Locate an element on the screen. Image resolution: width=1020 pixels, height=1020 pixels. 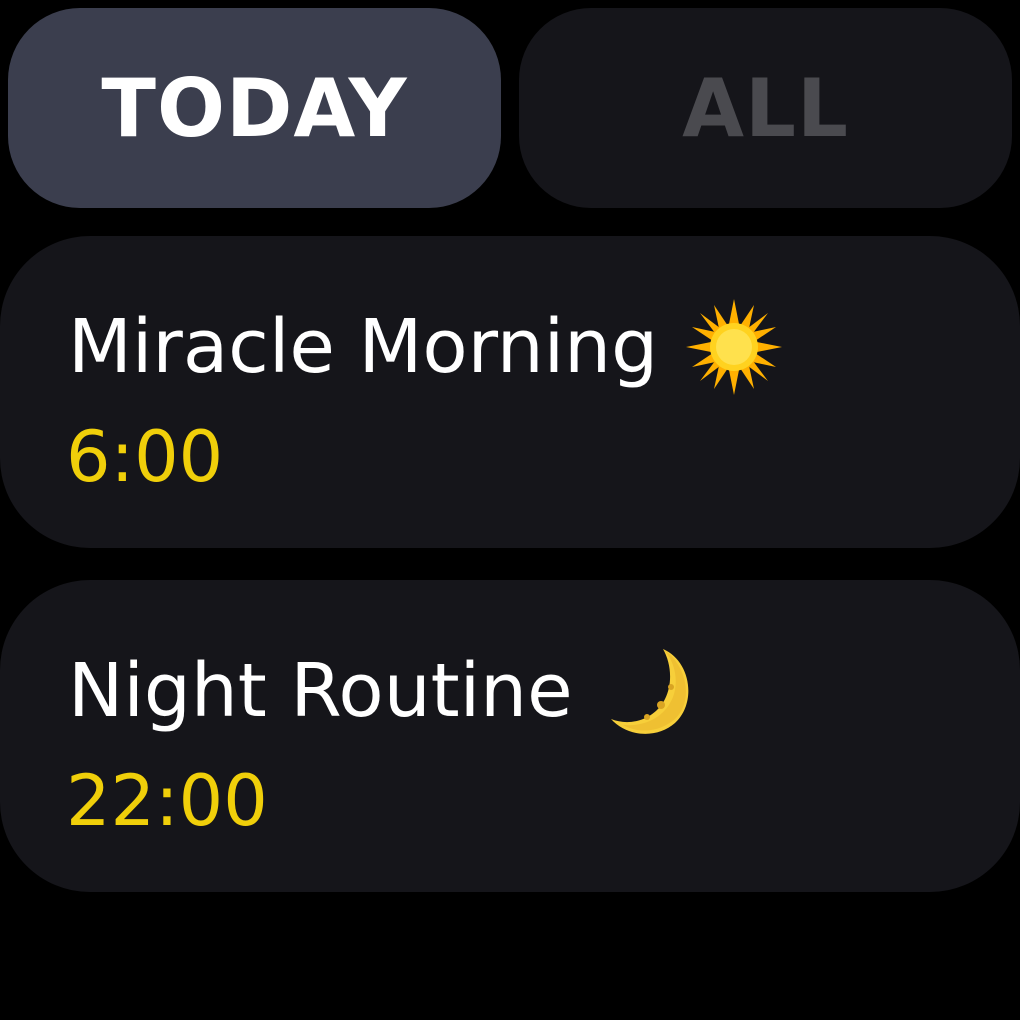
routine-title: Night Routine is located at coordinates (320, 691).